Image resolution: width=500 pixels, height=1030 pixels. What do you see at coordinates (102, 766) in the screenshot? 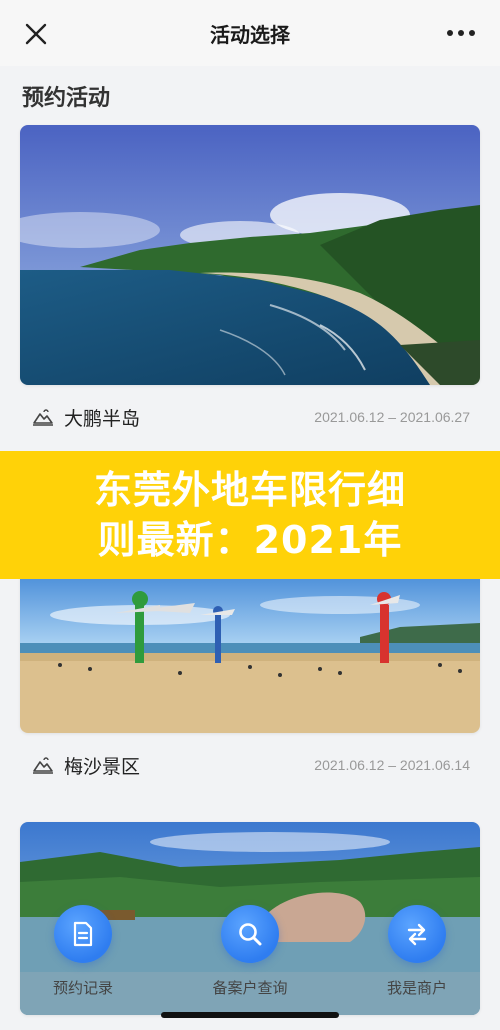
I see `card-name: 梅沙景区` at bounding box center [102, 766].